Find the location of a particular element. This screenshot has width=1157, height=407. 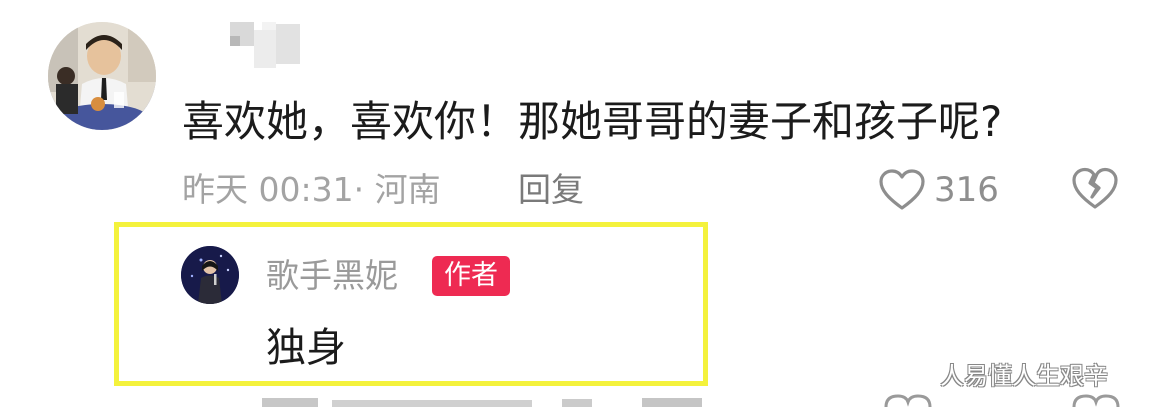

author-avatar is located at coordinates (210, 275).